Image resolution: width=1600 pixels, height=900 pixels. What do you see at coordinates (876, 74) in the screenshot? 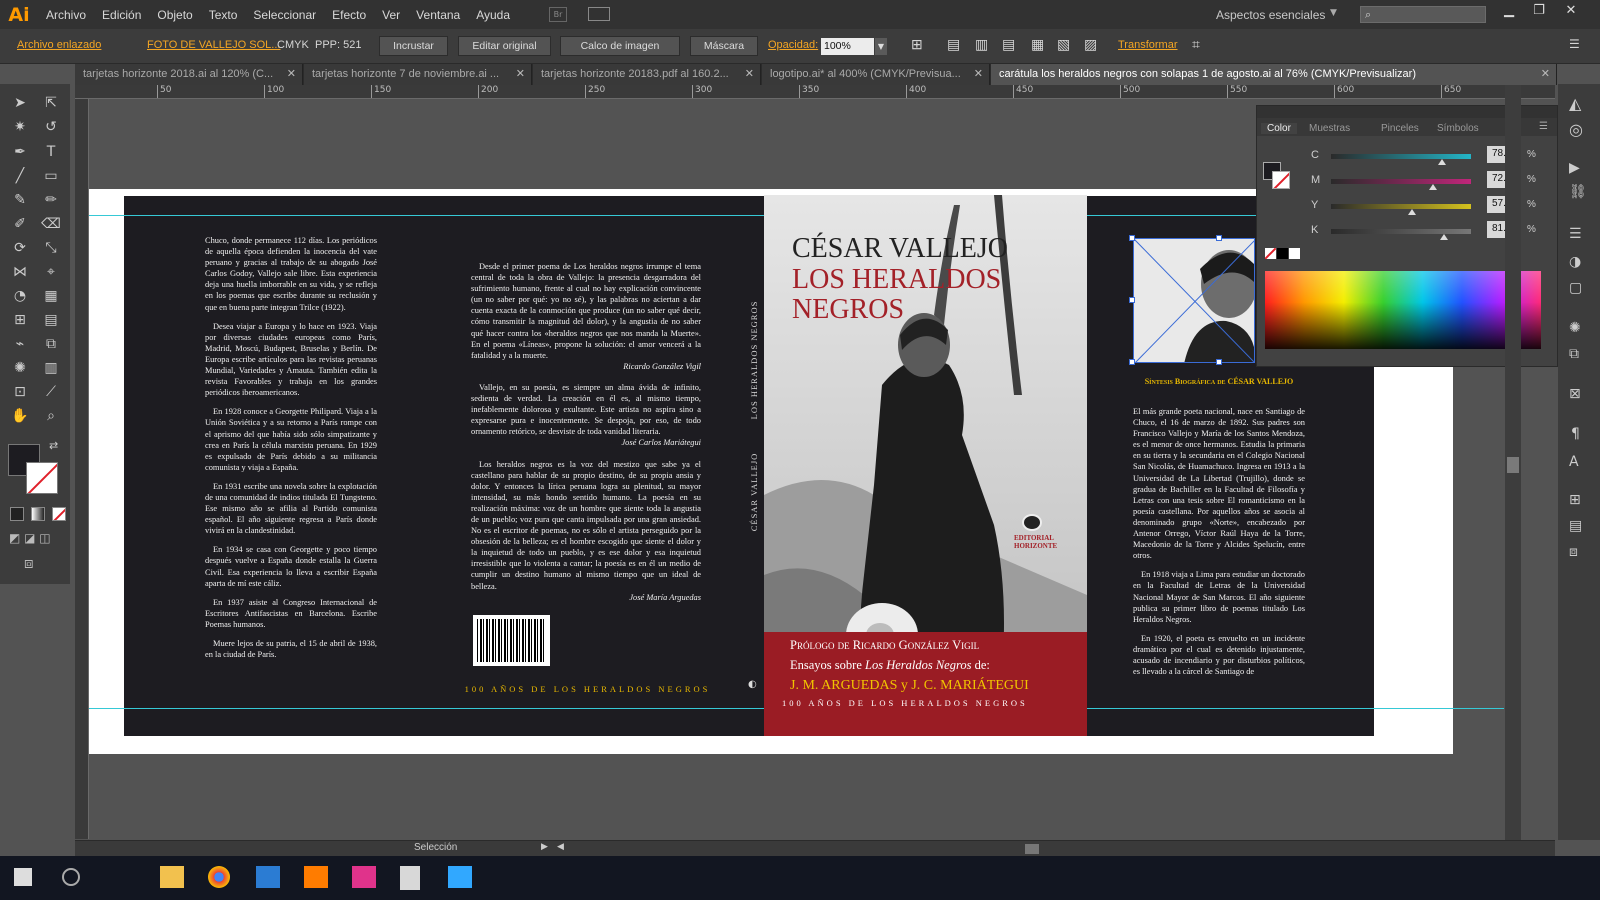
I see `tab-document: logotipo.ai* al 400% (CMYK/Previsua... ✕` at bounding box center [876, 74].